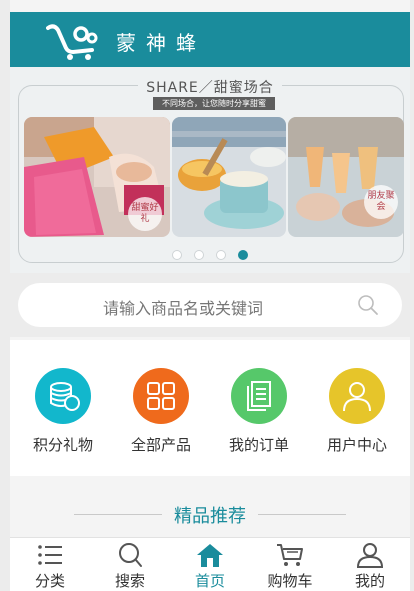  Describe the element at coordinates (210, 39) in the screenshot. I see `app-header: 蒙神蜂` at that location.